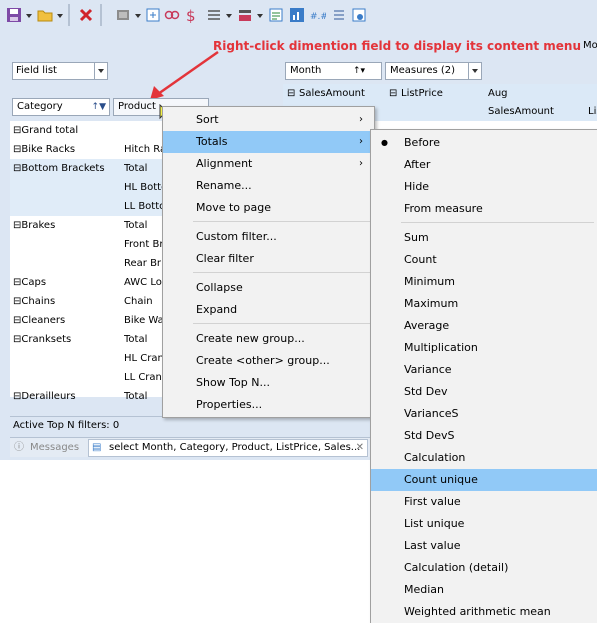 This screenshot has height=623, width=597. What do you see at coordinates (484, 304) in the screenshot?
I see `submenu-item: Maximum` at bounding box center [484, 304].